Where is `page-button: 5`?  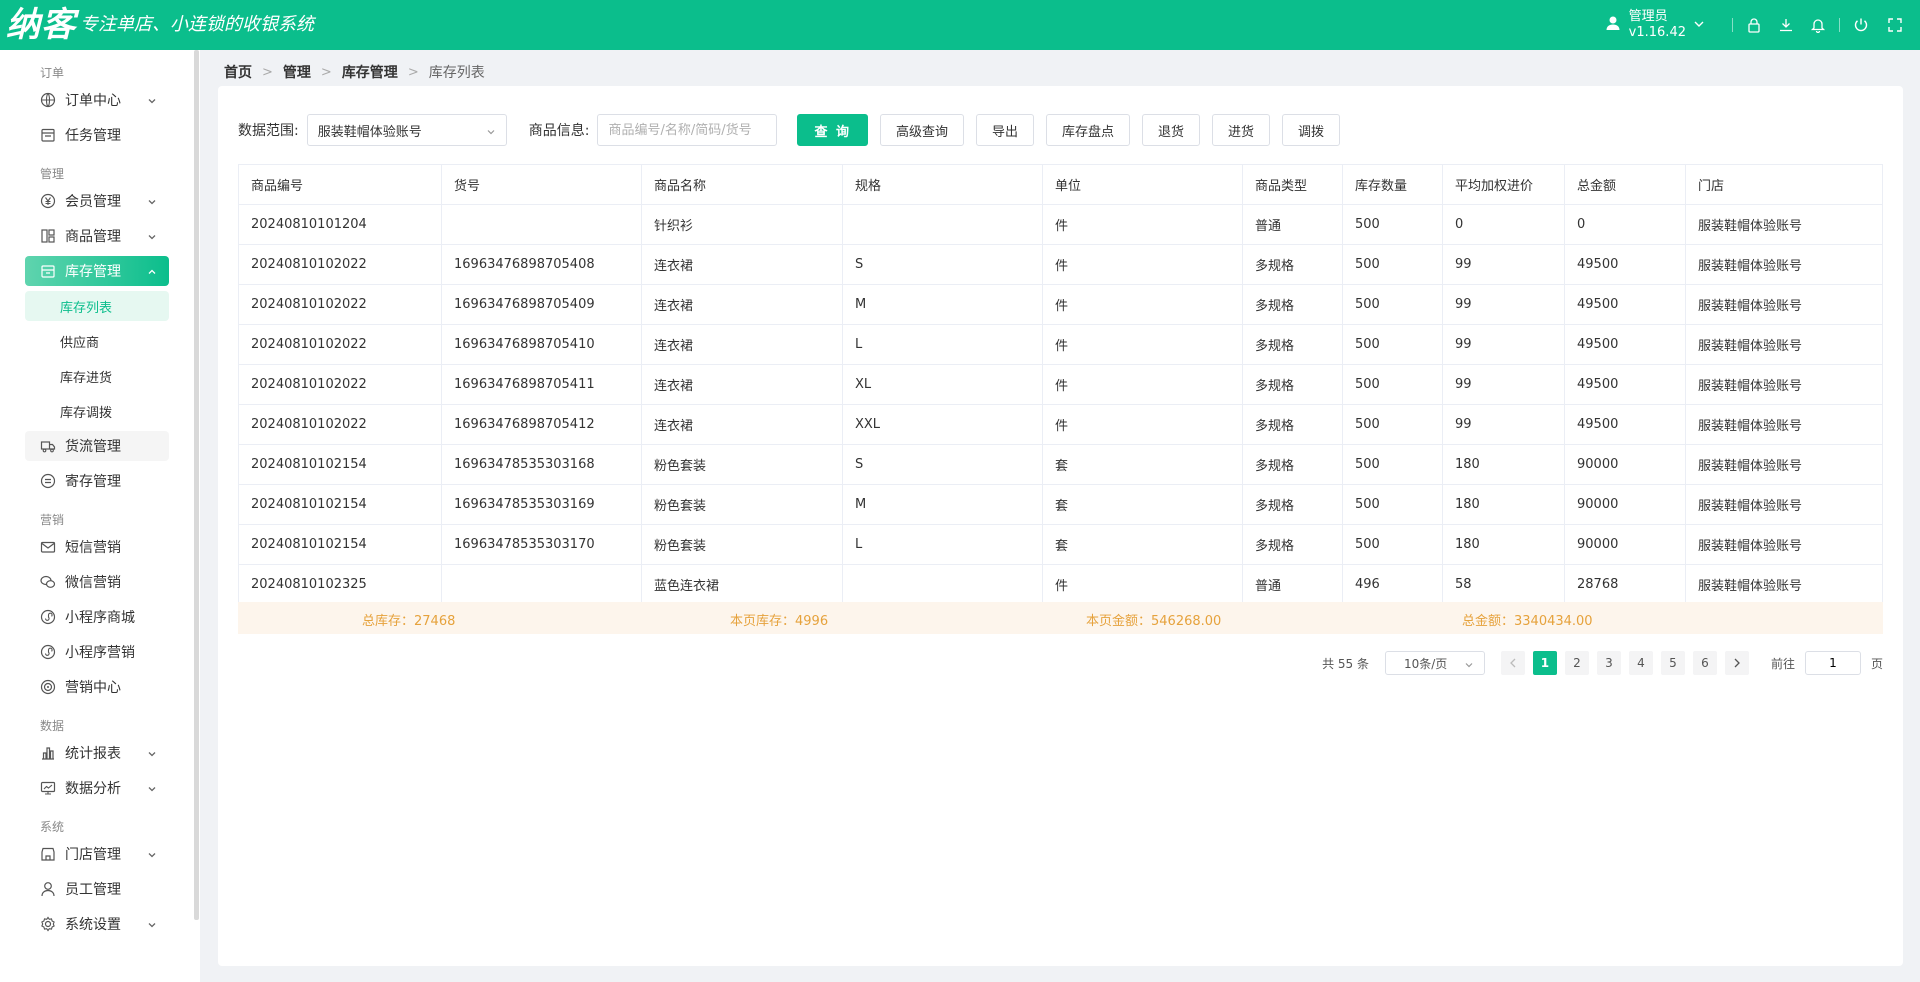
page-button: 5 is located at coordinates (1672, 663).